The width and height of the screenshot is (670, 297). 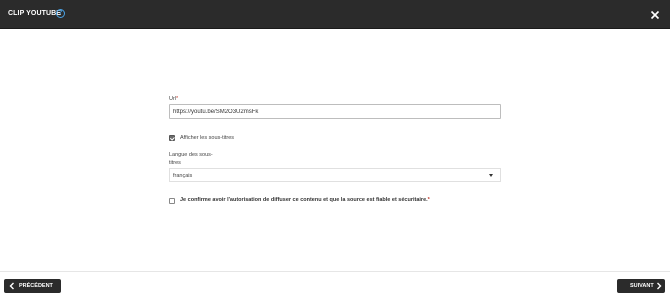 What do you see at coordinates (491, 175) in the screenshot?
I see `caret-down-icon` at bounding box center [491, 175].